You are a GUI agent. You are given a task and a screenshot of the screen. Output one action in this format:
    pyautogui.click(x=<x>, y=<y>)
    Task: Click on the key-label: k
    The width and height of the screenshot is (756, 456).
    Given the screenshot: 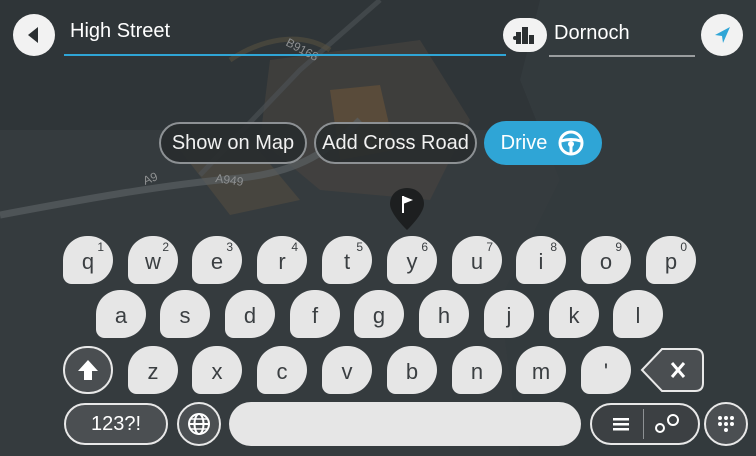 What is the action you would take?
    pyautogui.click(x=574, y=315)
    